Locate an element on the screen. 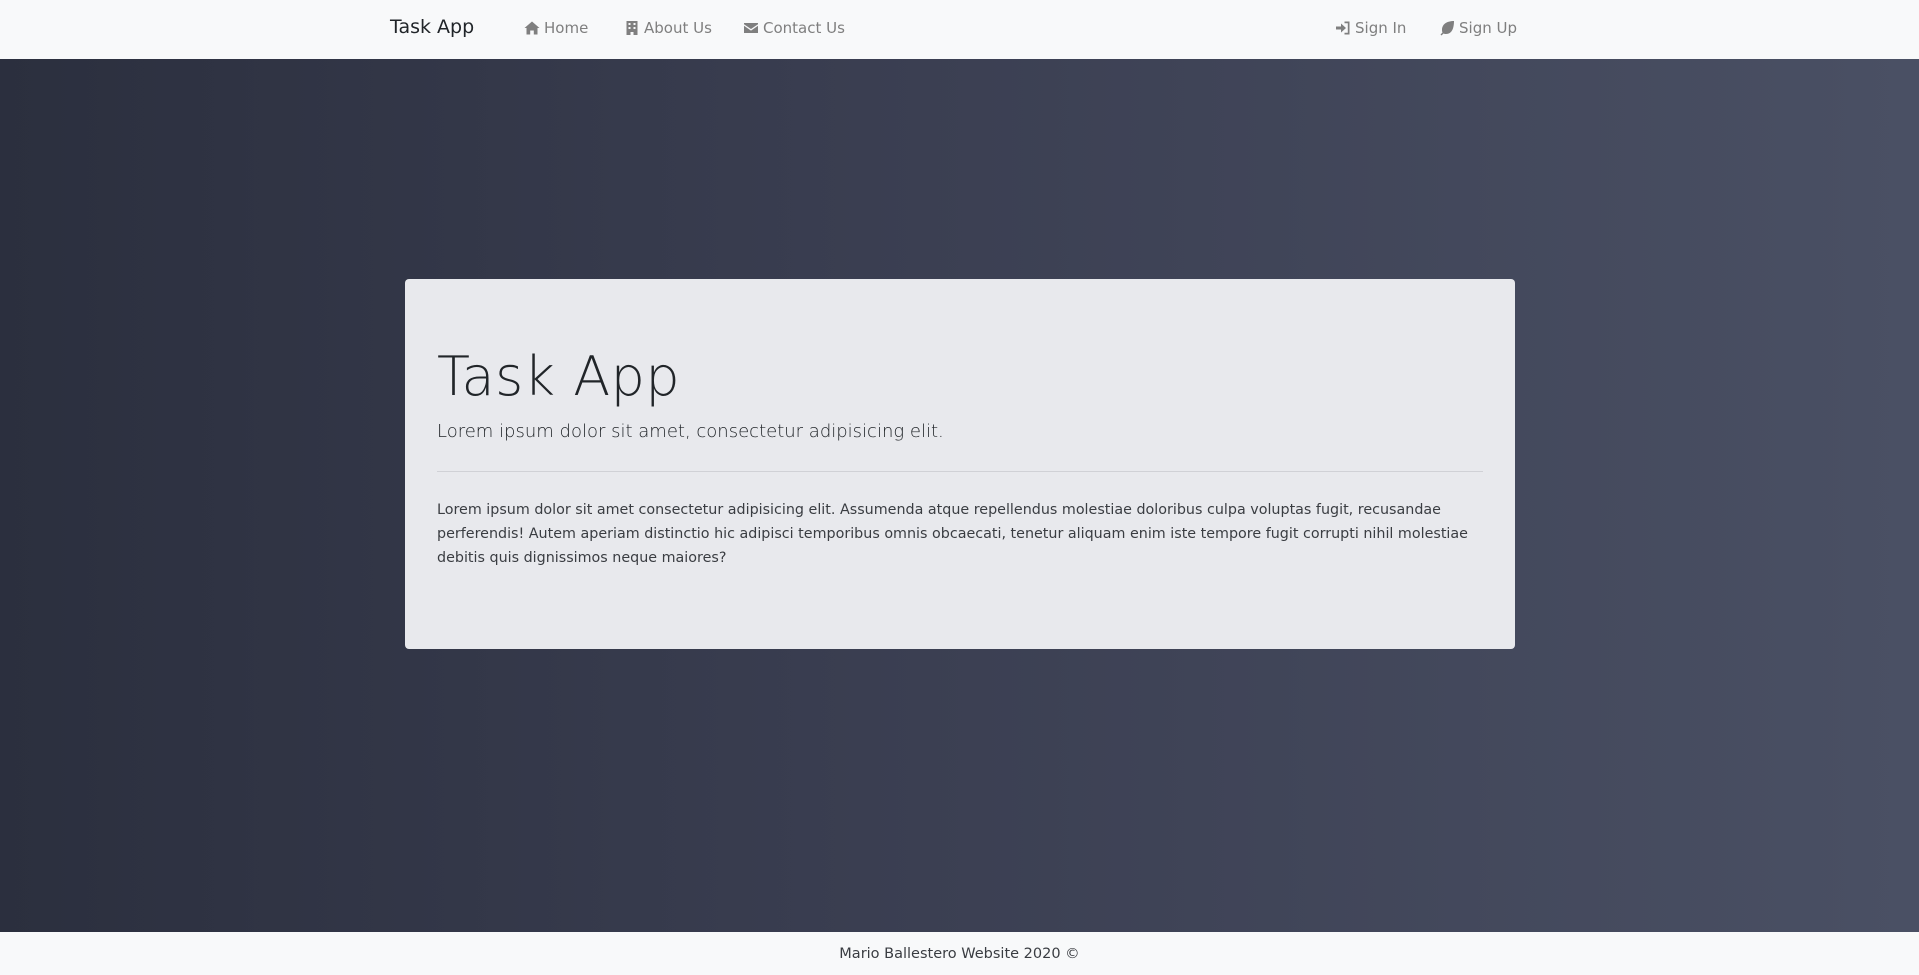 The width and height of the screenshot is (1919, 975). jumbotron-title: Task App is located at coordinates (559, 376).